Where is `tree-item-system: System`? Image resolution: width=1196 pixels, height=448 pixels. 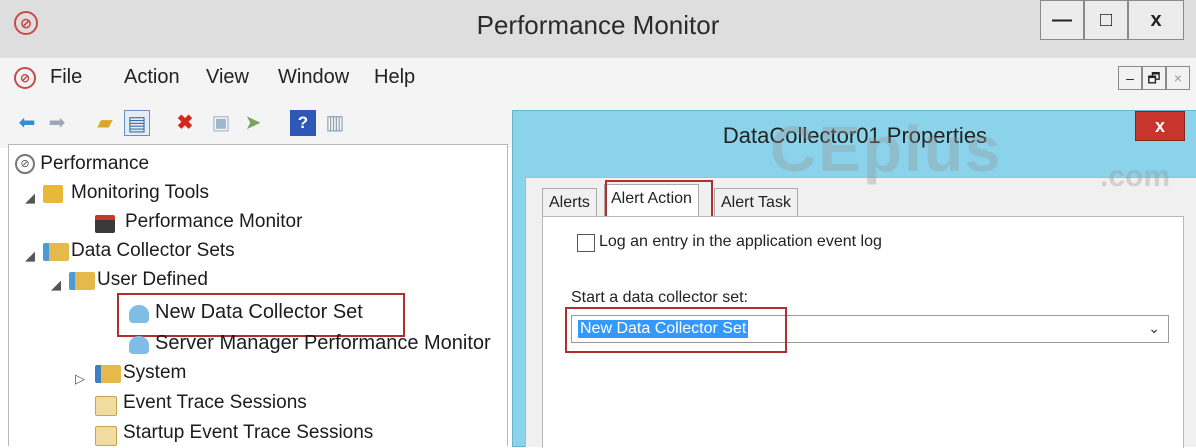
tree-item-system: System is located at coordinates (154, 373).